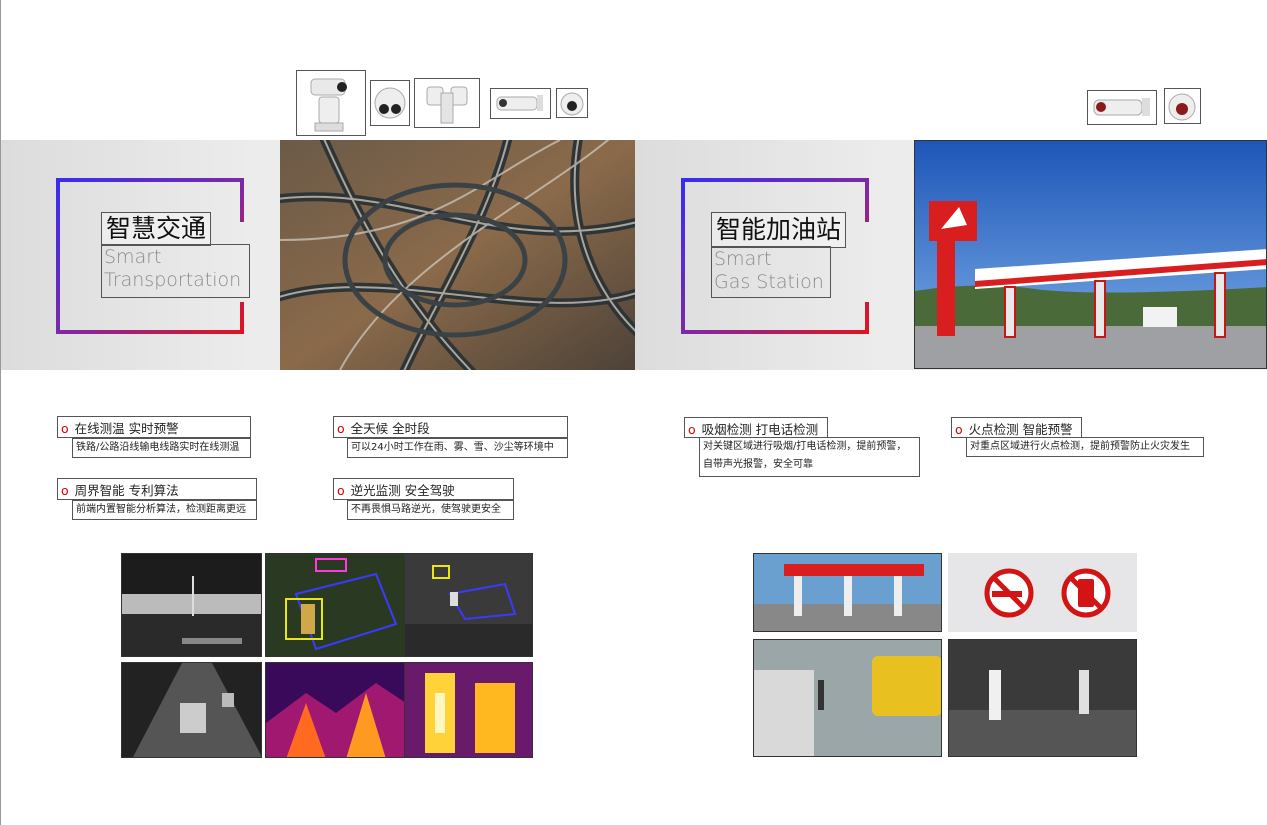  What do you see at coordinates (133, 257) in the screenshot?
I see `title-en-line-1: Smart` at bounding box center [133, 257].